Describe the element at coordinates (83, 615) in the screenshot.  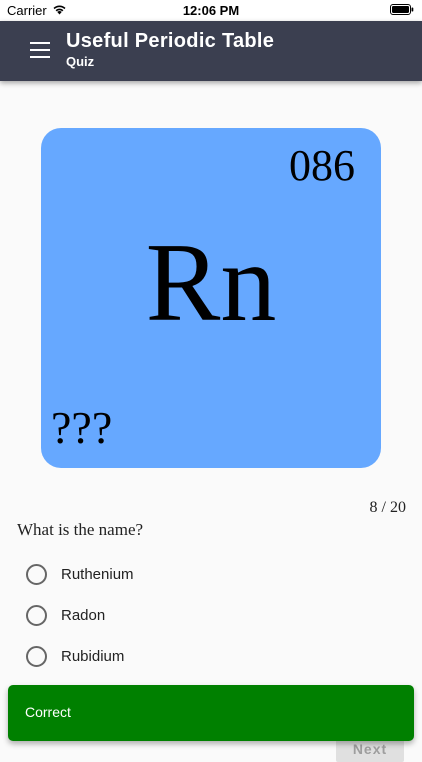
I see `option-label: Radon` at that location.